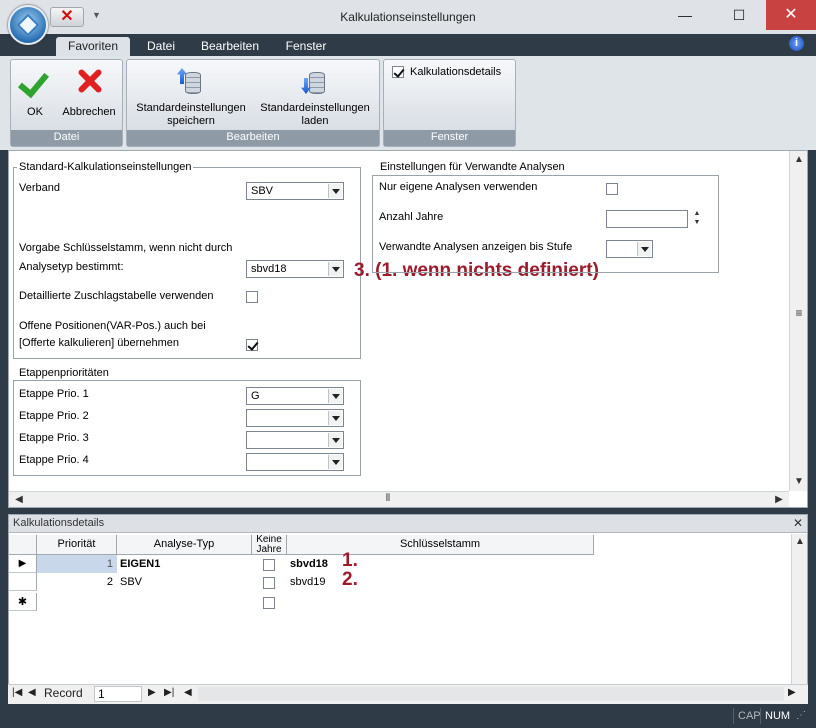 This screenshot has width=816, height=728. Describe the element at coordinates (398, 72) in the screenshot. I see `kalkulationsdetails-checkbox` at that location.